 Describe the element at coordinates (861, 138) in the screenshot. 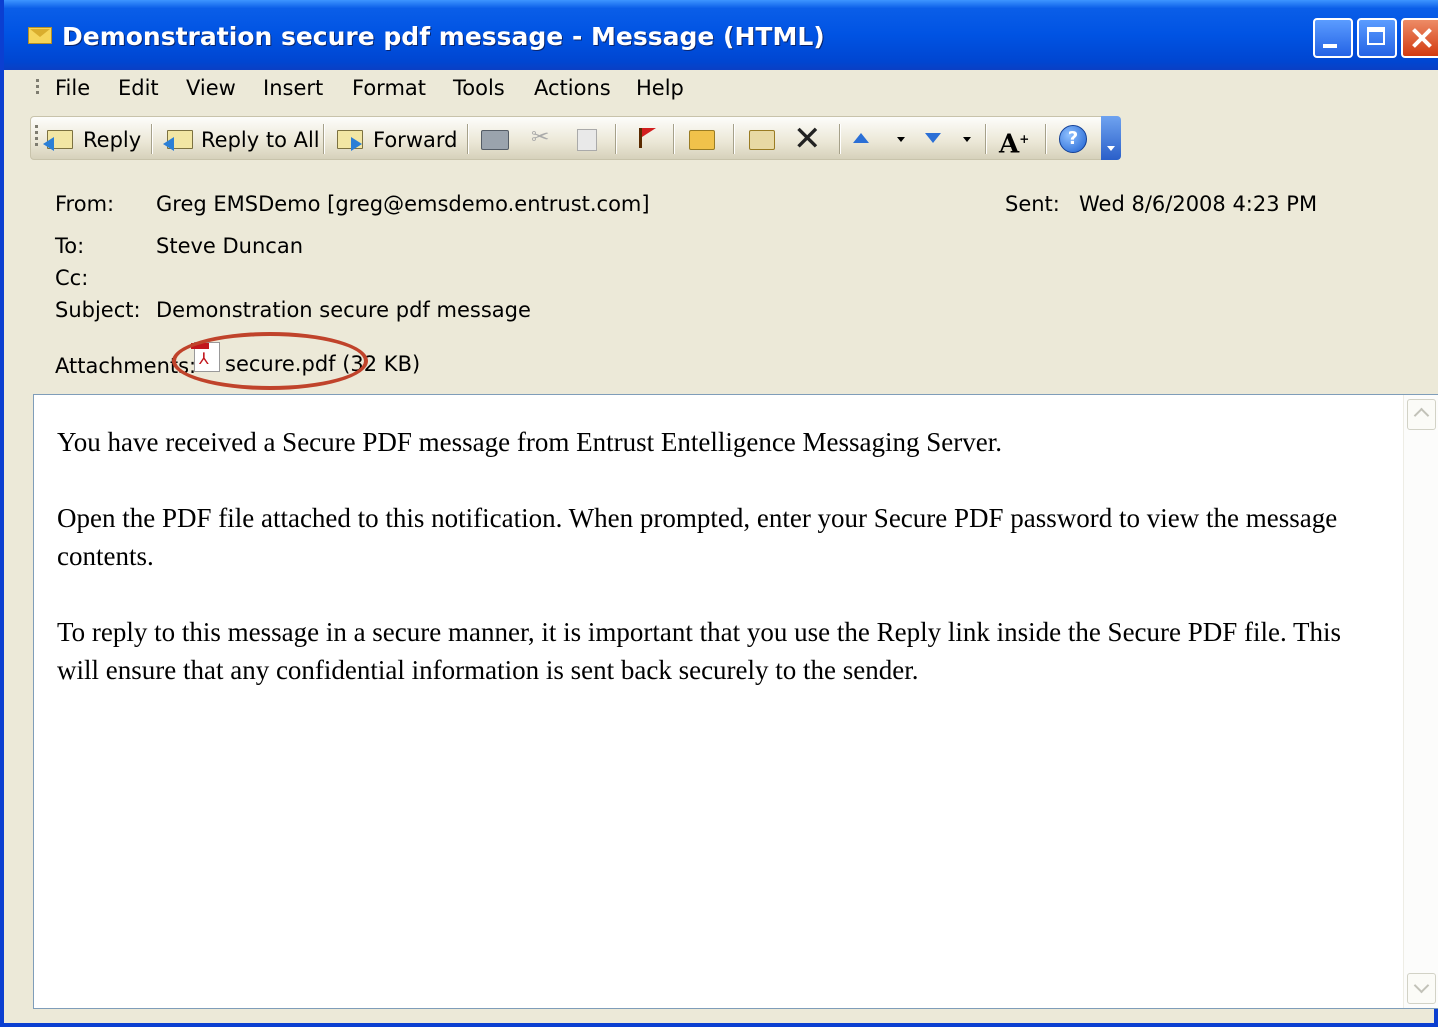

I see `previous-item-icon` at that location.